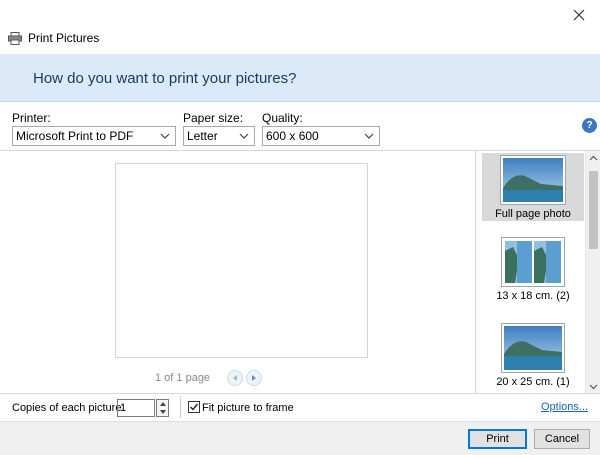  What do you see at coordinates (292, 136) in the screenshot?
I see `quality-select-value: 600 x 600` at bounding box center [292, 136].